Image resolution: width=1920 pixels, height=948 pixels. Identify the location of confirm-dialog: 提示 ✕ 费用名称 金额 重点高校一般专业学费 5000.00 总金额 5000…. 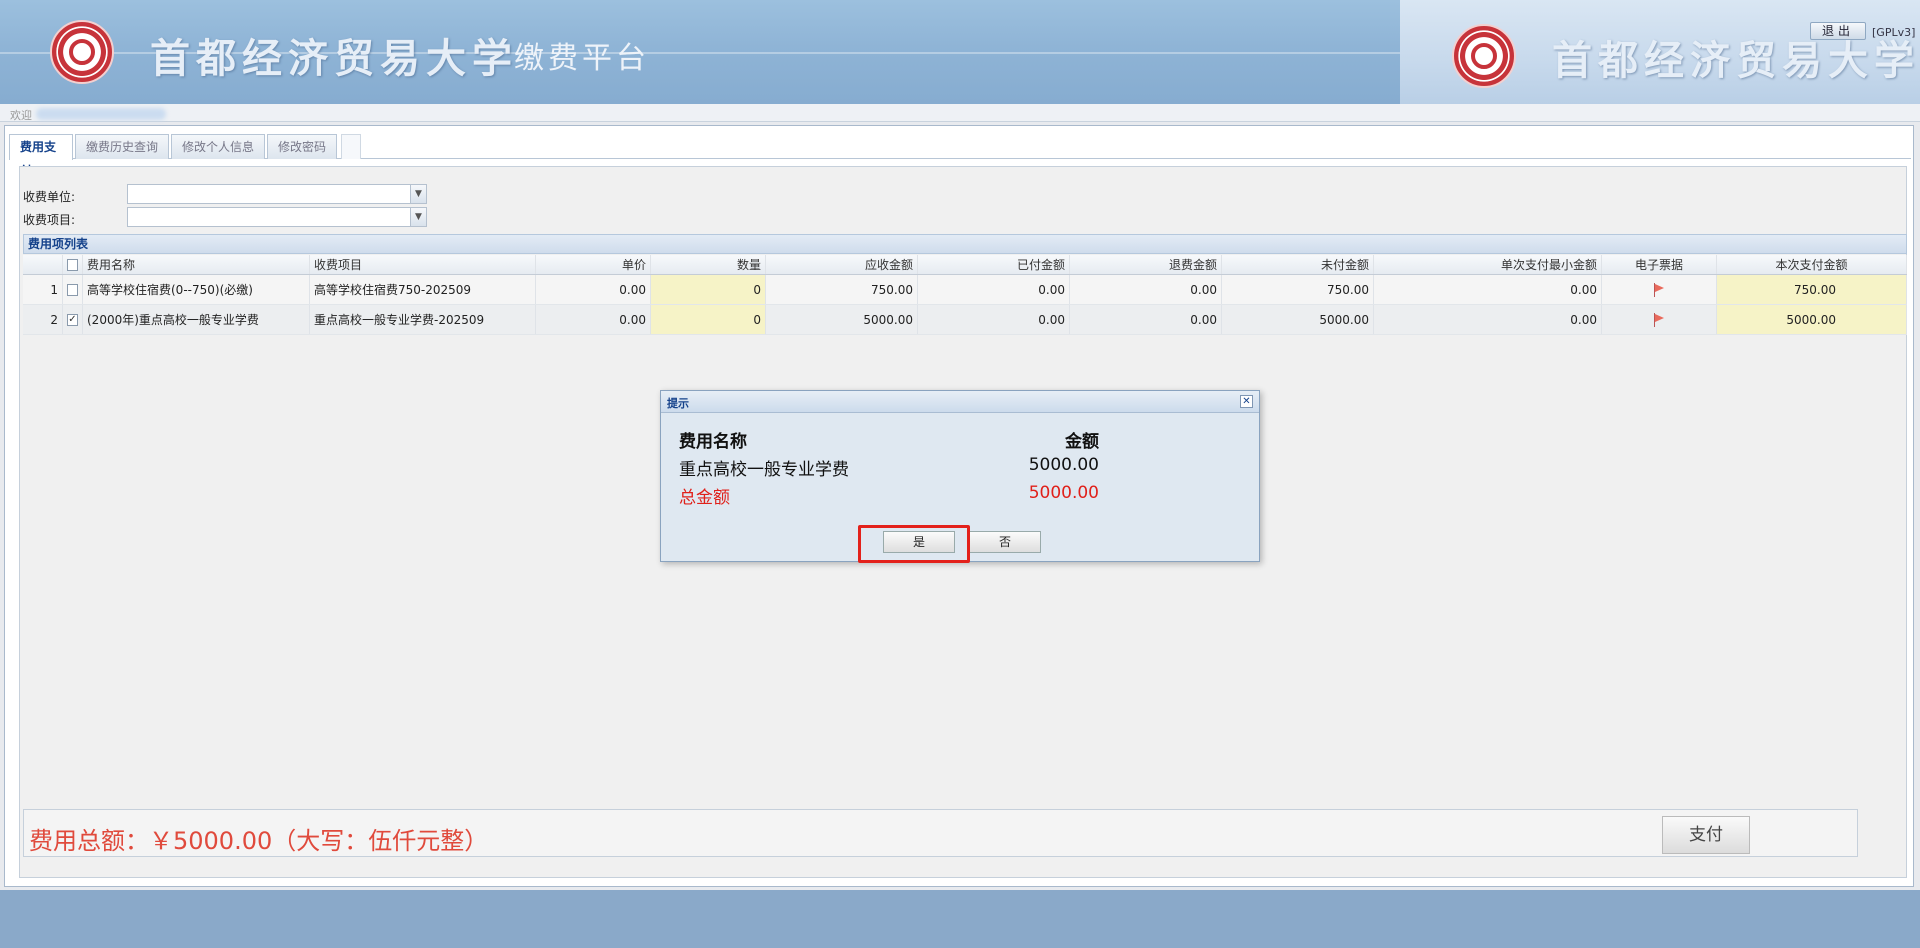
(960, 476).